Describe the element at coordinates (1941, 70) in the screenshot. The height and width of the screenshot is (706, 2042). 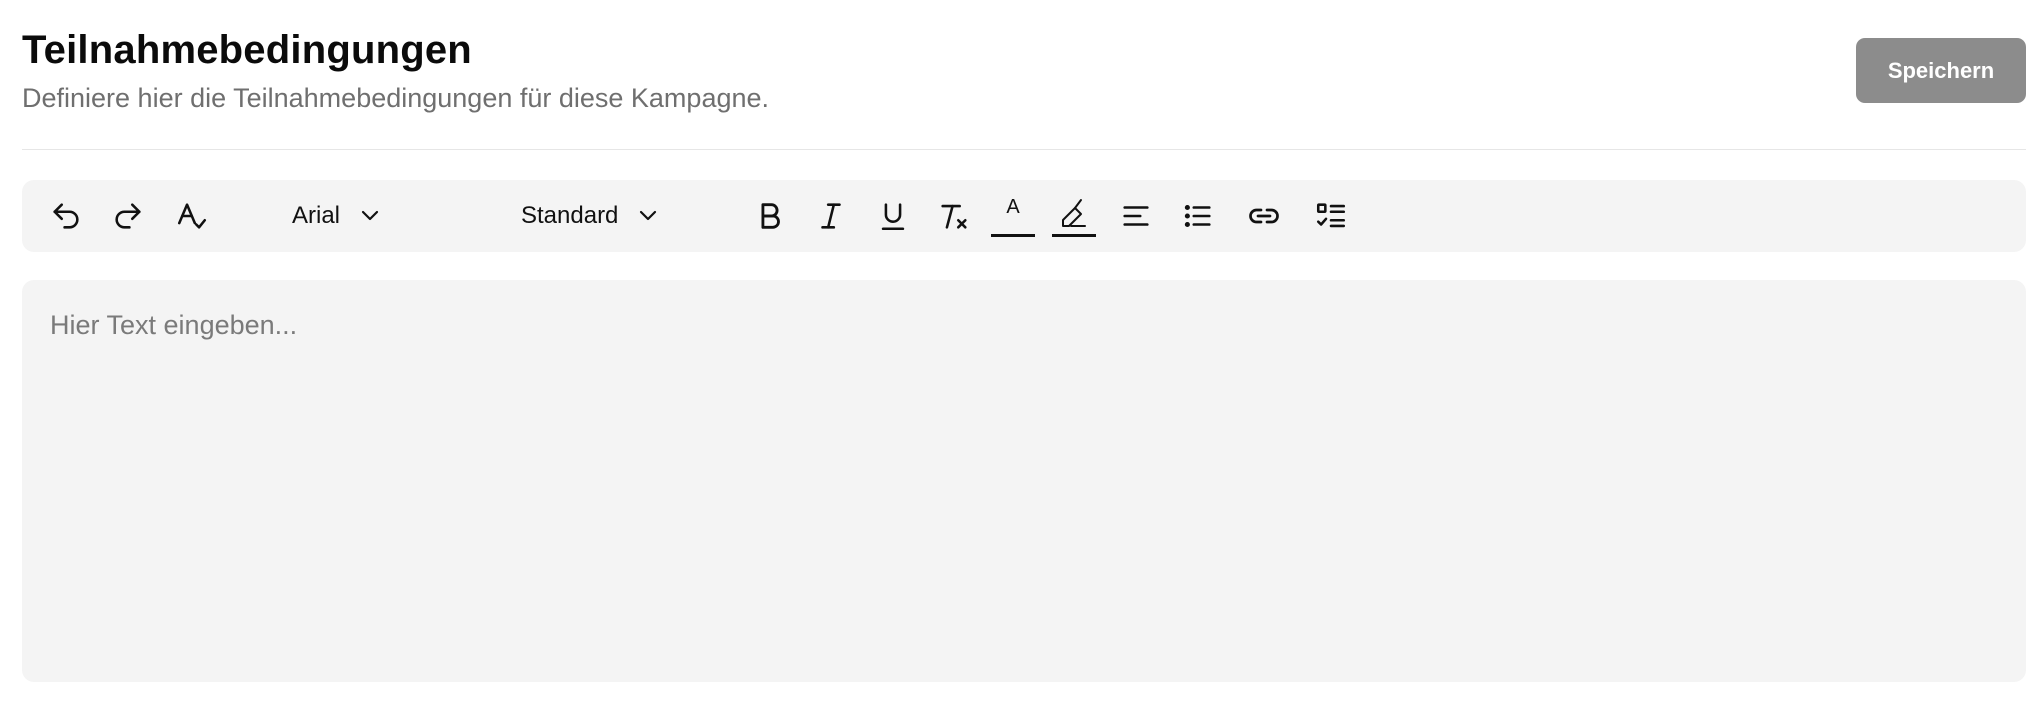
I see `save-button: Speichern` at that location.